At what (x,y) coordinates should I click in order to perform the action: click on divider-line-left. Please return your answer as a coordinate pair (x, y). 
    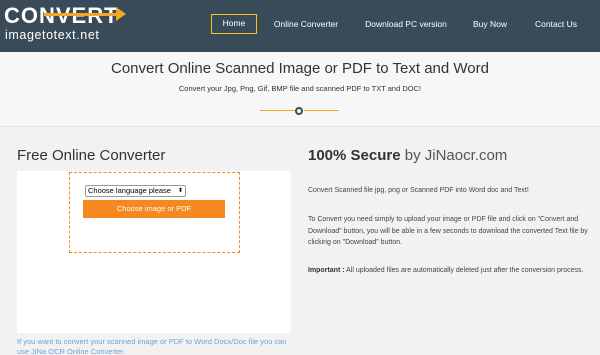
    Looking at the image, I should click on (277, 110).